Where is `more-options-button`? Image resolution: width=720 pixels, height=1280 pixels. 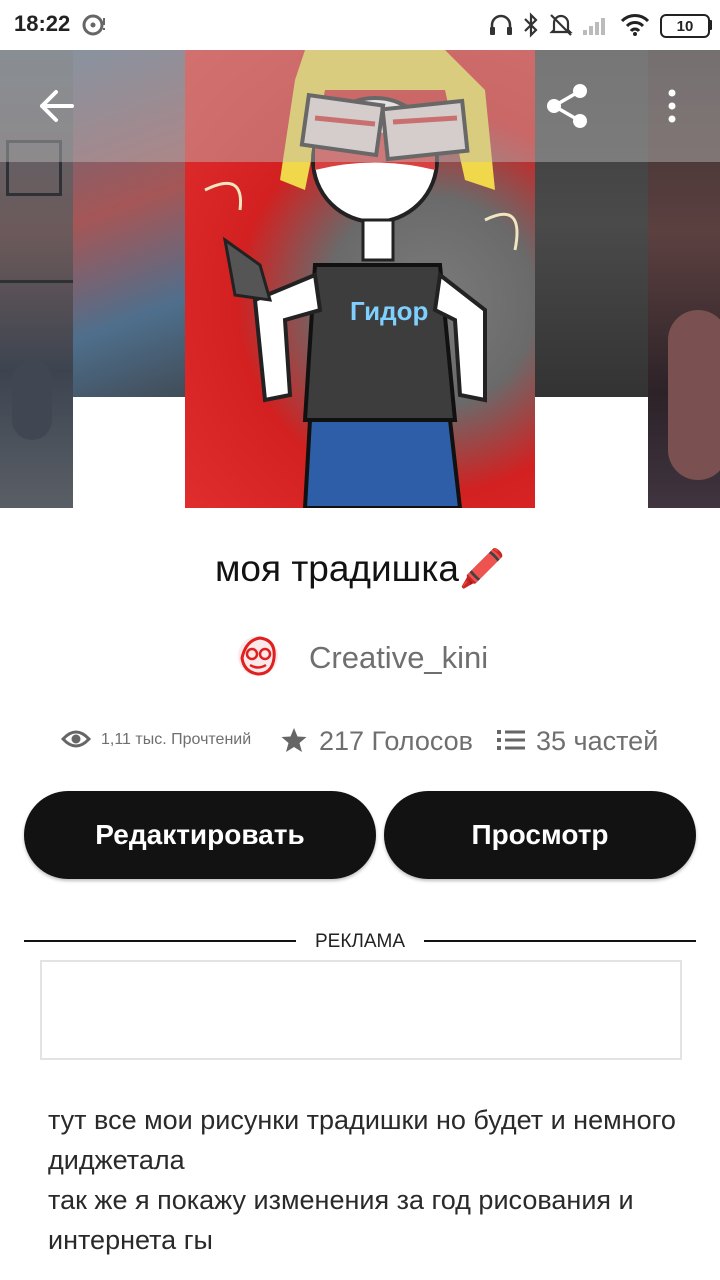
more-options-button is located at coordinates (672, 106).